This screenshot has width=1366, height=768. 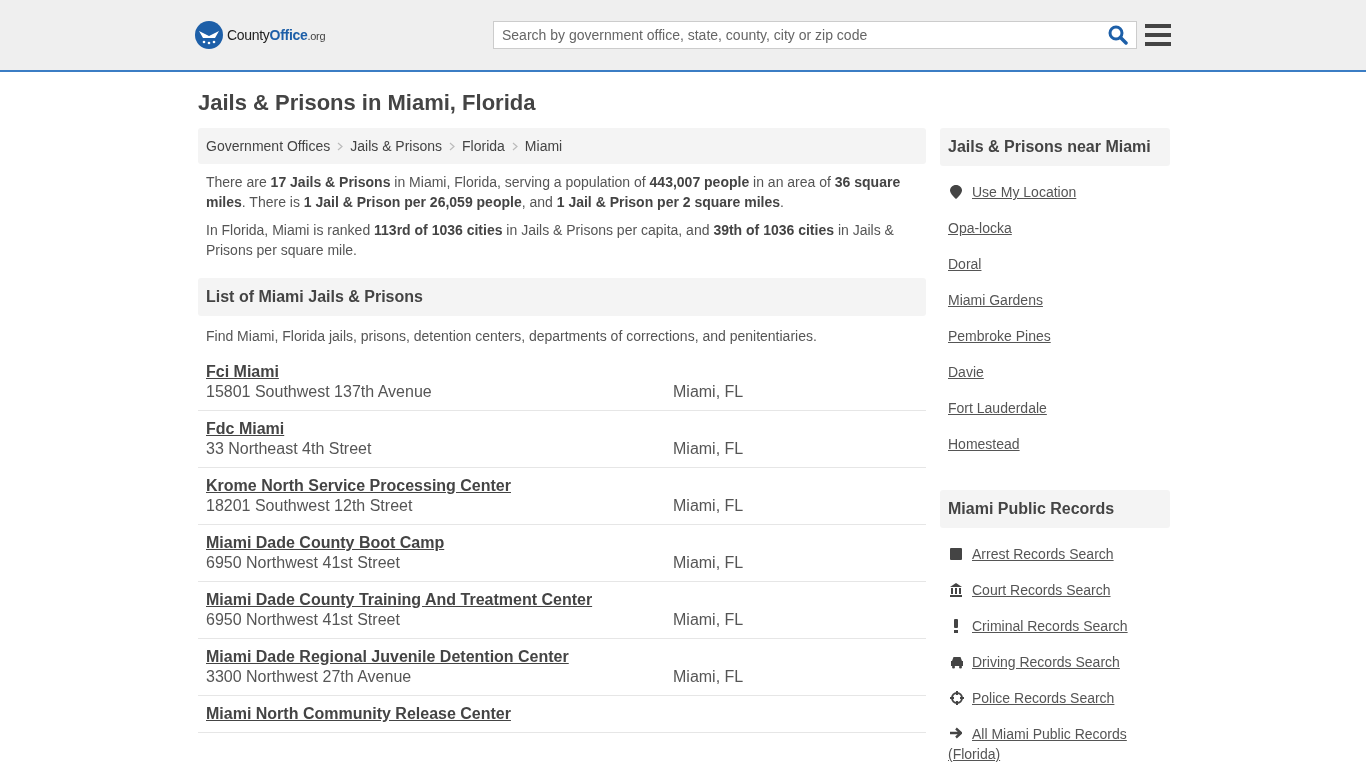 I want to click on listing-link: Miami Dade County Boot Camp, so click(x=325, y=543).